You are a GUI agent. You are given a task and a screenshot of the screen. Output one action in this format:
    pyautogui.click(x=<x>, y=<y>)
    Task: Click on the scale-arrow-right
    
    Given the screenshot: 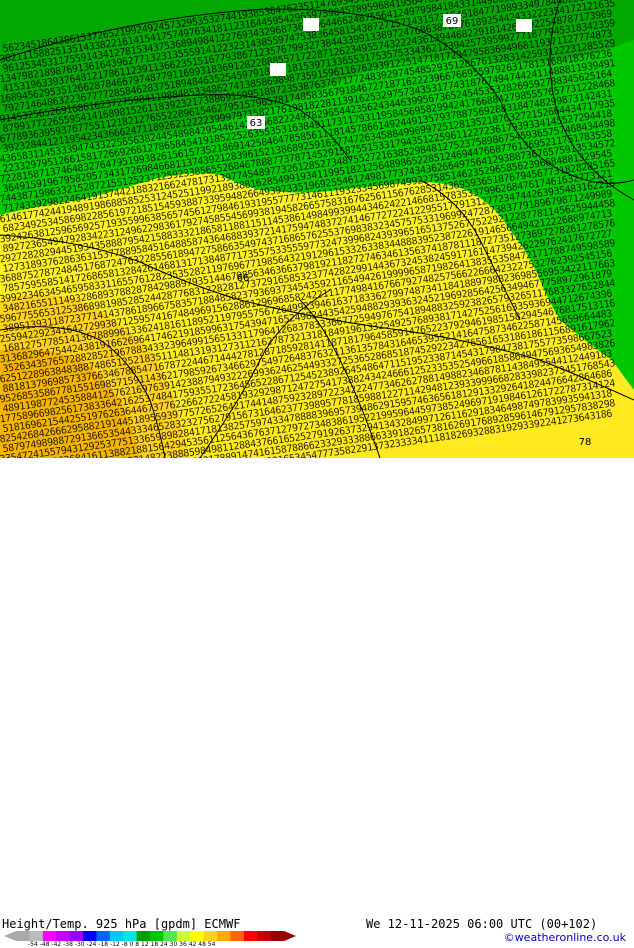 What is the action you would take?
    pyautogui.click(x=290, y=936)
    